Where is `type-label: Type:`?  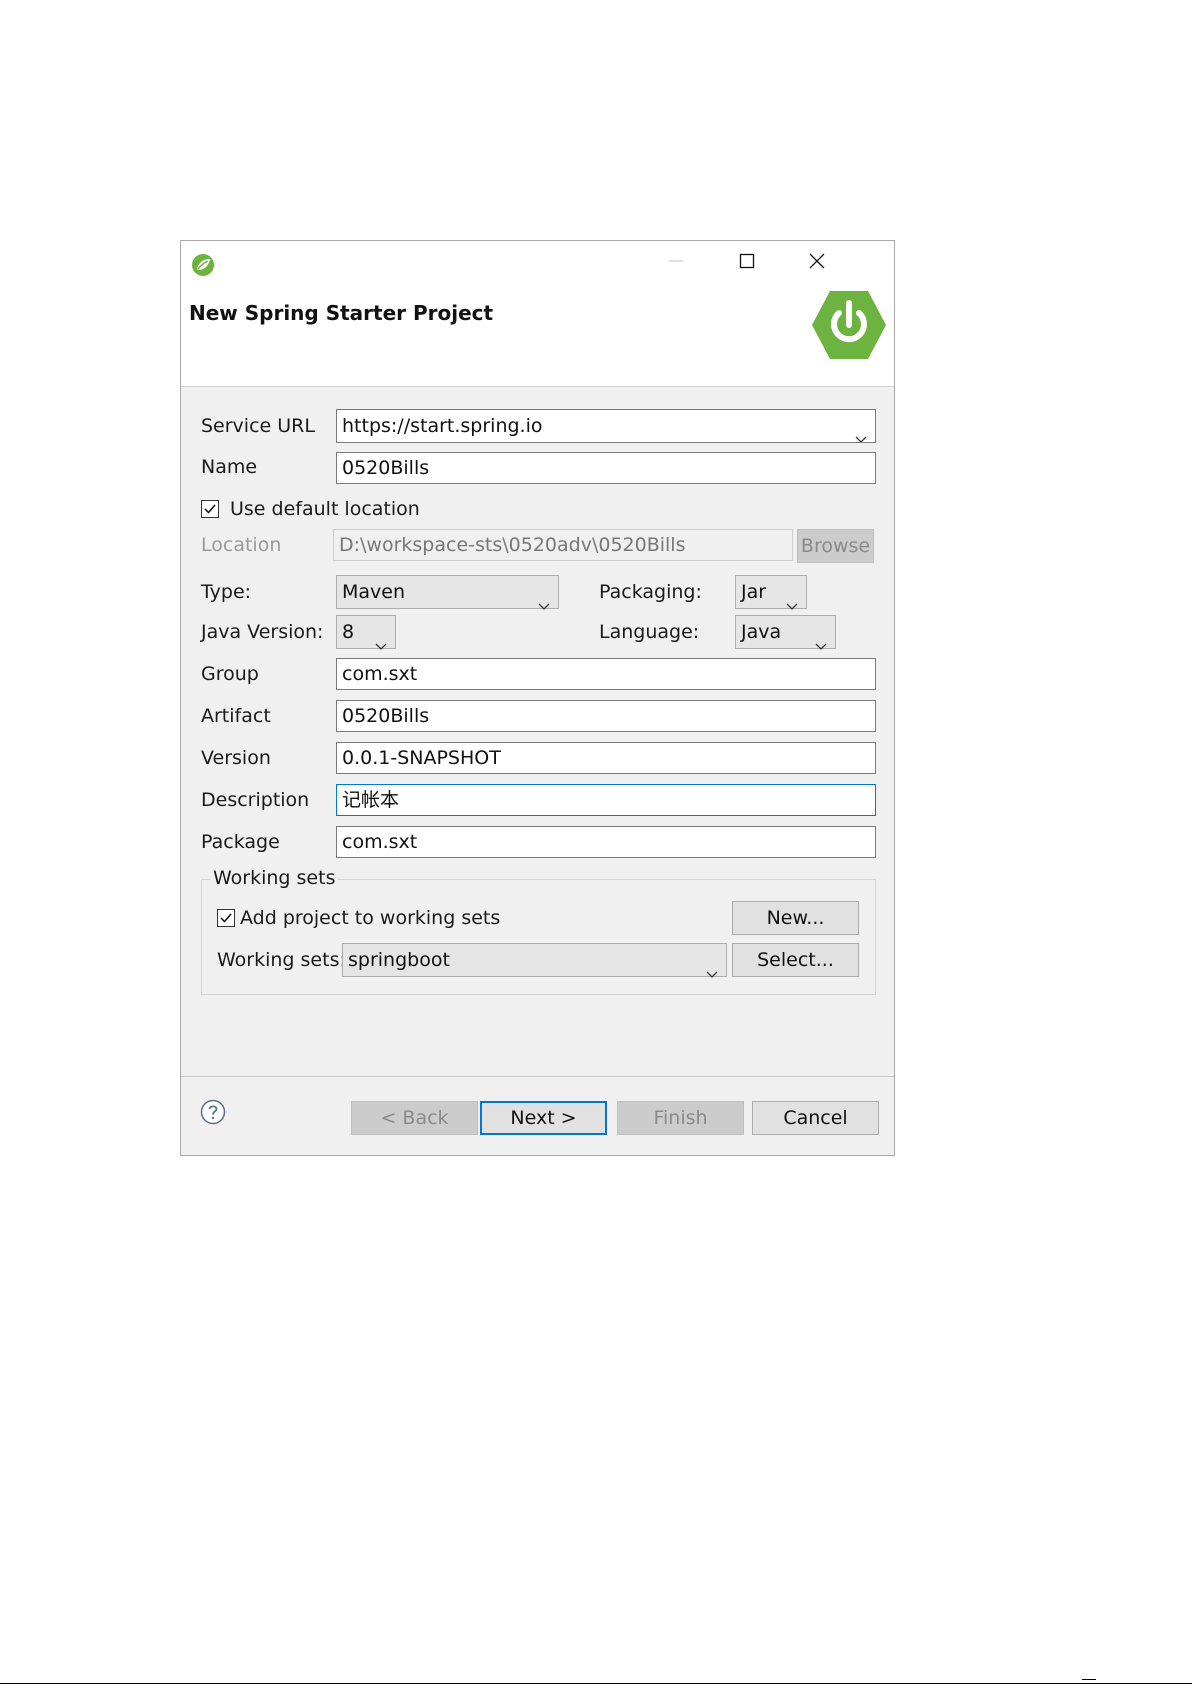
type-label: Type: is located at coordinates (226, 592).